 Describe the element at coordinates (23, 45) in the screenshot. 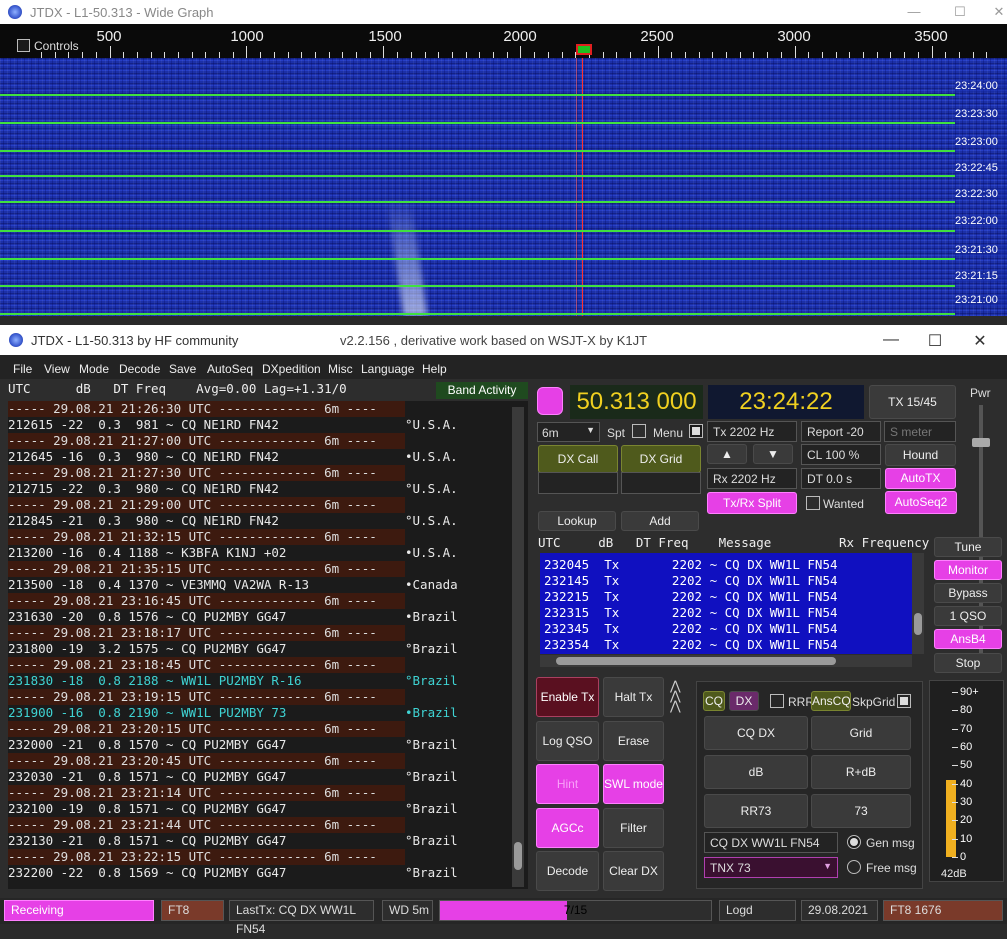

I see `controls-checkbox` at that location.